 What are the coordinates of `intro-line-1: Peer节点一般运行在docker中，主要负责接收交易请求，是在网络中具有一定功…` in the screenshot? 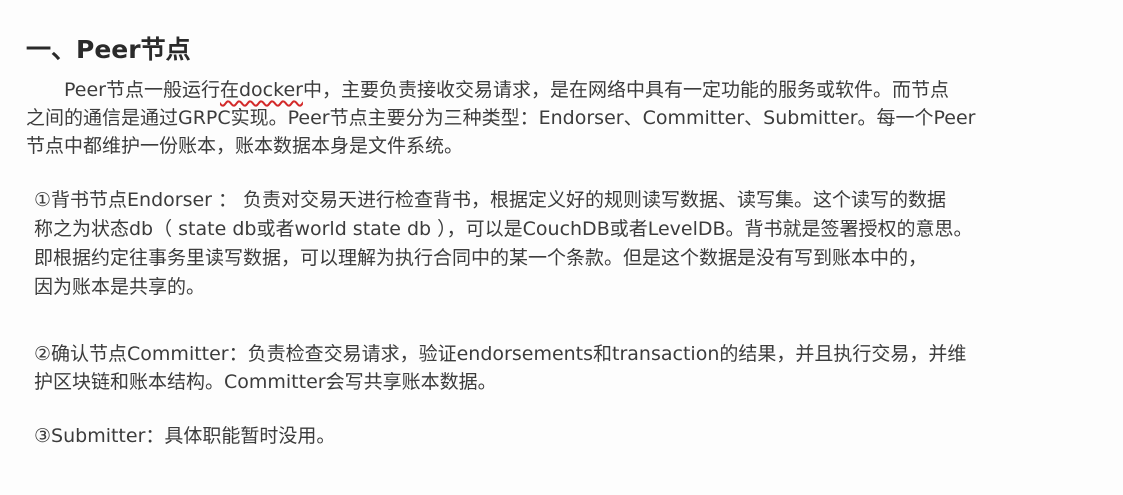 It's located at (568, 90).